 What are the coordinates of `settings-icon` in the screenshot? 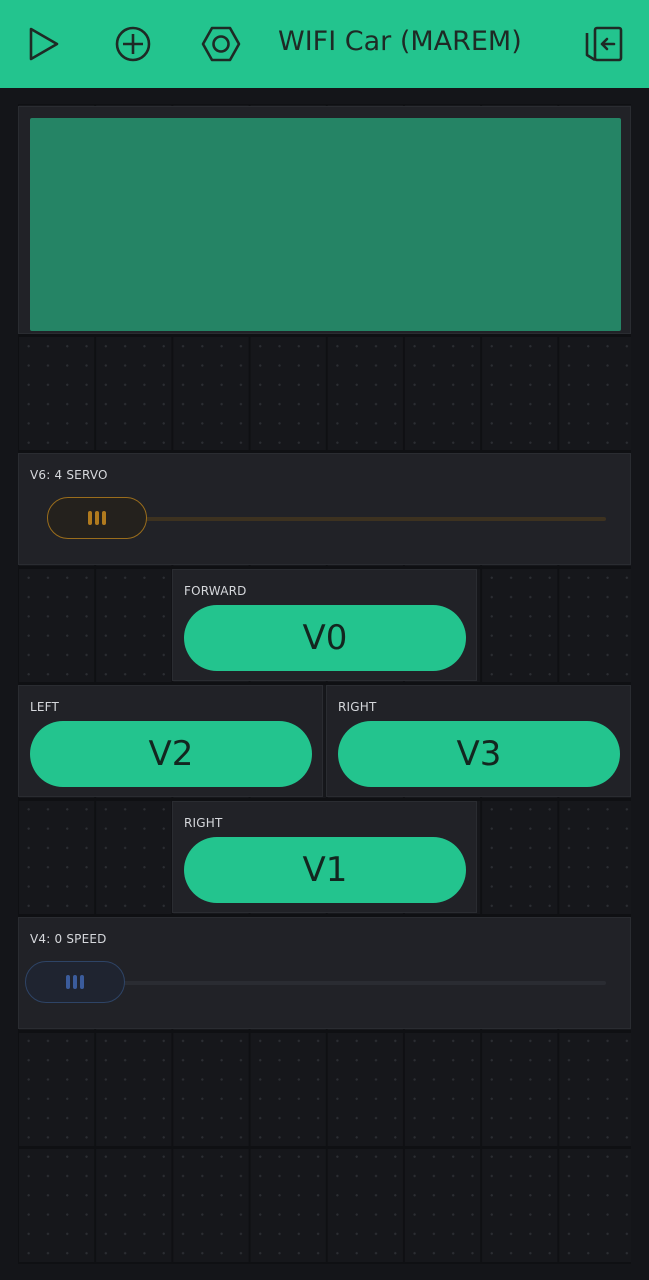 It's located at (221, 44).